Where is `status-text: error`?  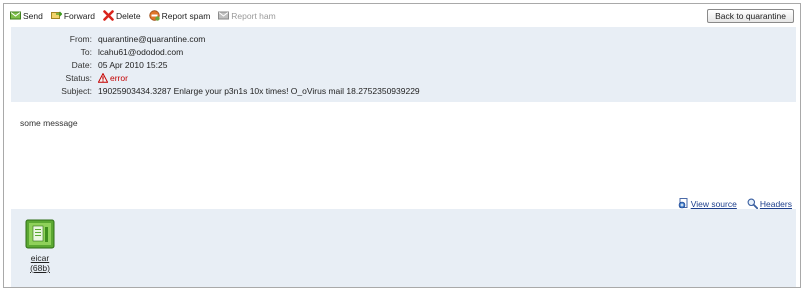
status-text: error is located at coordinates (119, 78).